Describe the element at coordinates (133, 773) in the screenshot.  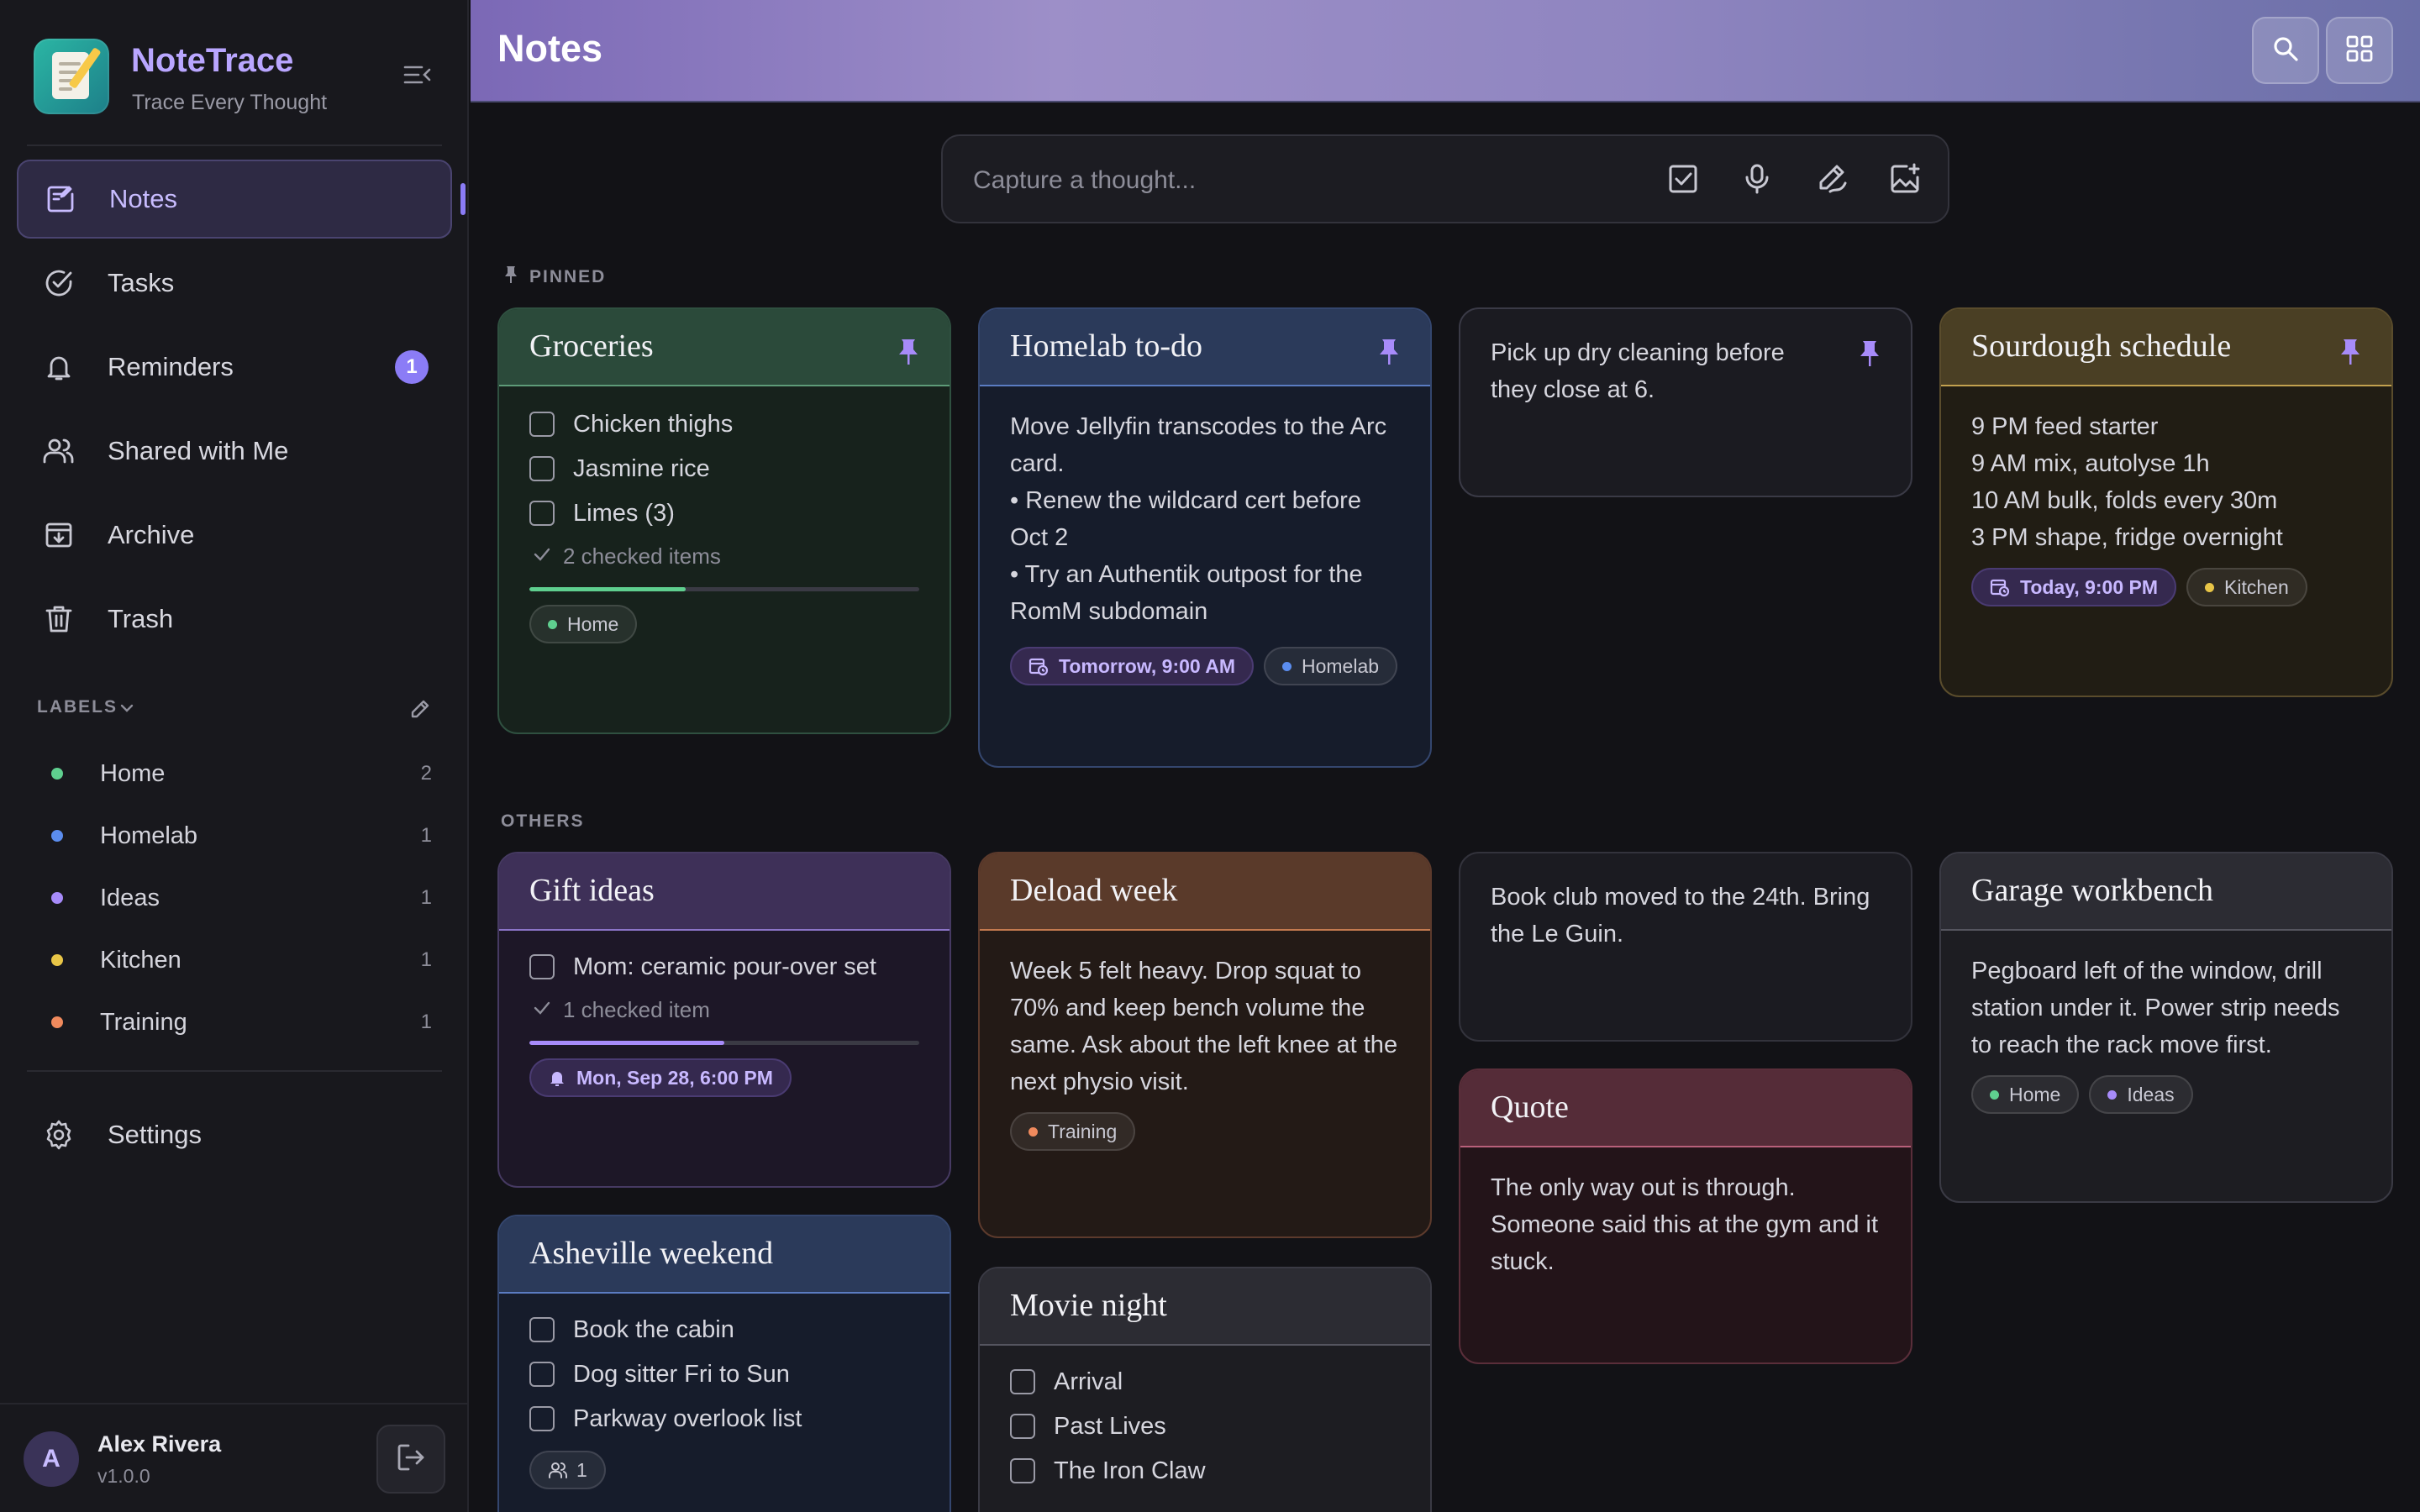
I see `label-name: Home` at that location.